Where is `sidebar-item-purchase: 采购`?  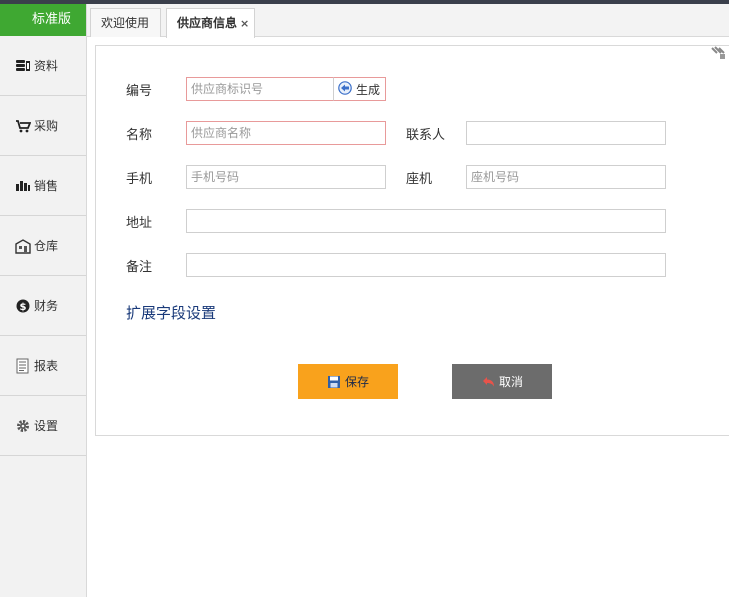 sidebar-item-purchase: 采购 is located at coordinates (43, 126).